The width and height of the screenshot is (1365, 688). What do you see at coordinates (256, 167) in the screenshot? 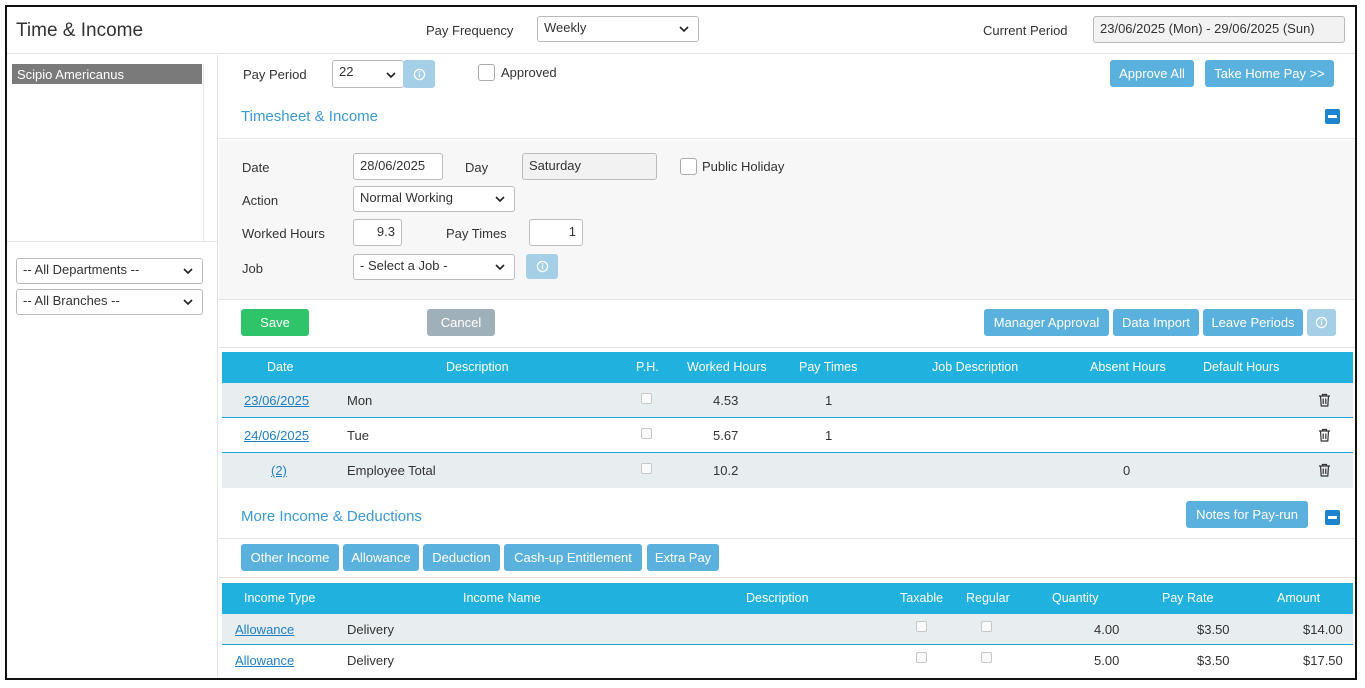
I see `date-label: Date` at bounding box center [256, 167].